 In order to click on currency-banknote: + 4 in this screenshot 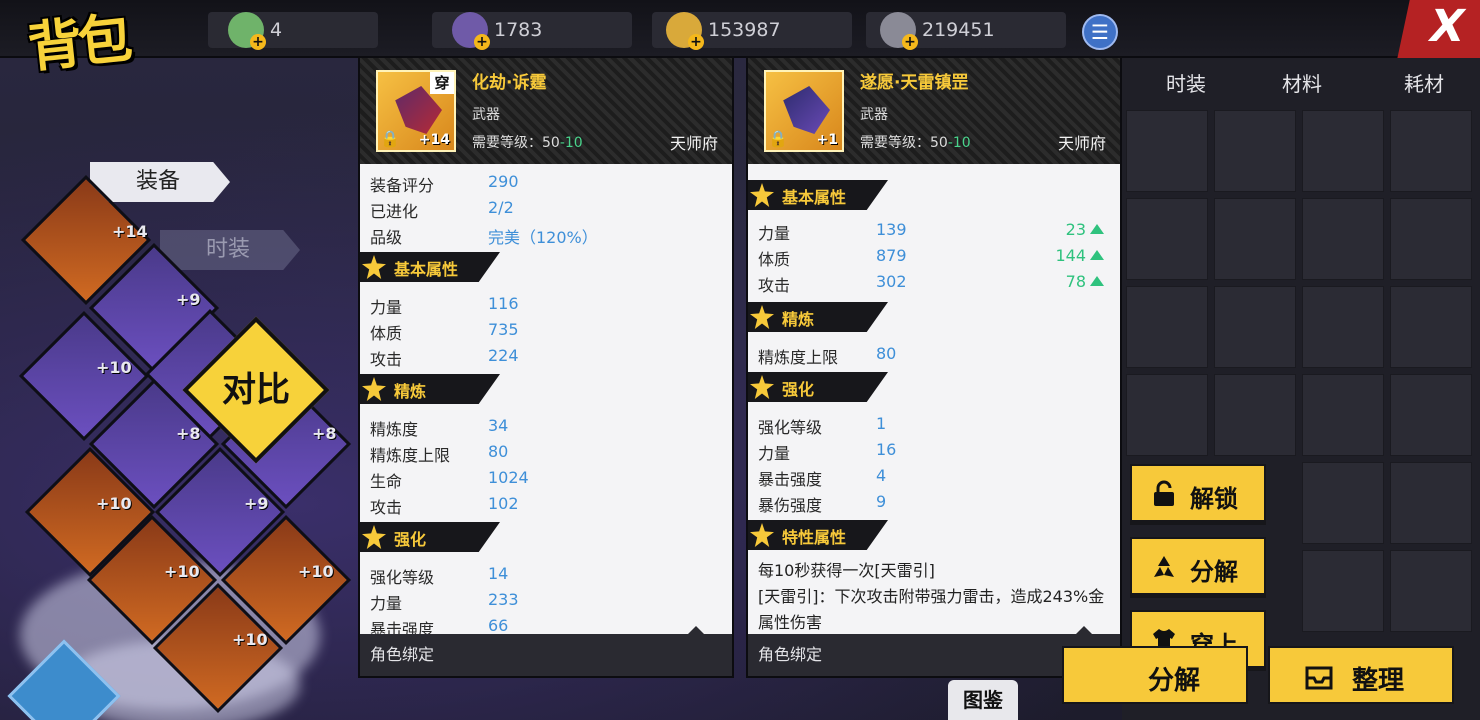, I will do `click(293, 31)`.